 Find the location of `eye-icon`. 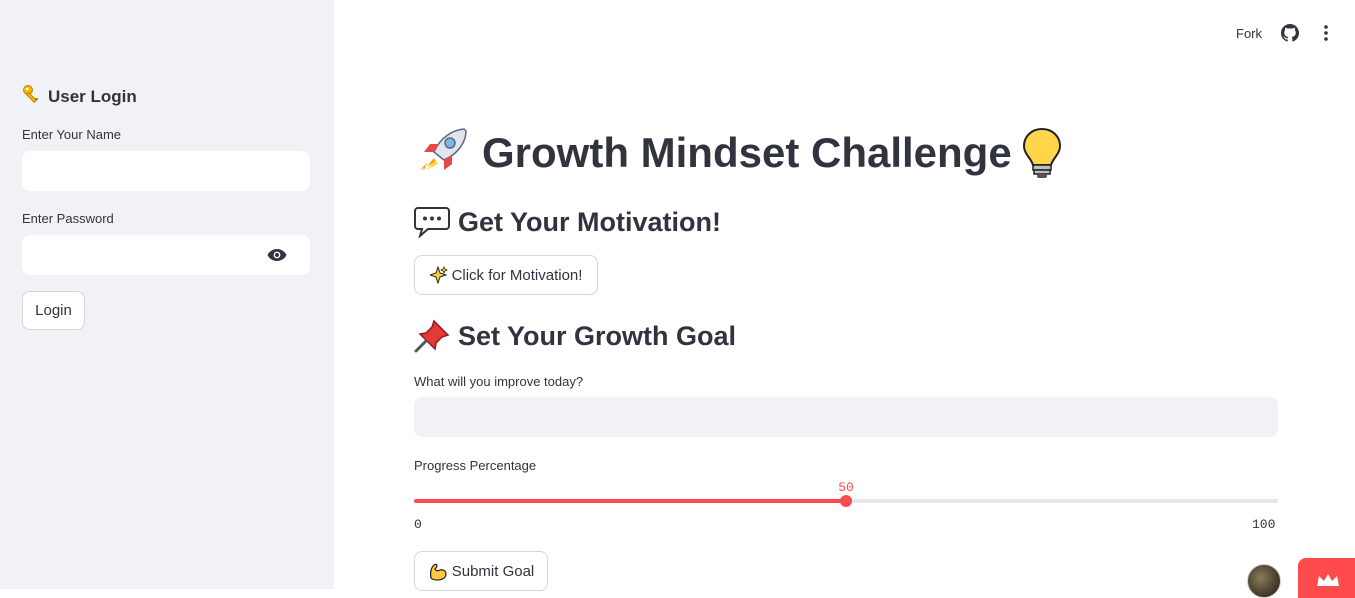

eye-icon is located at coordinates (277, 255).